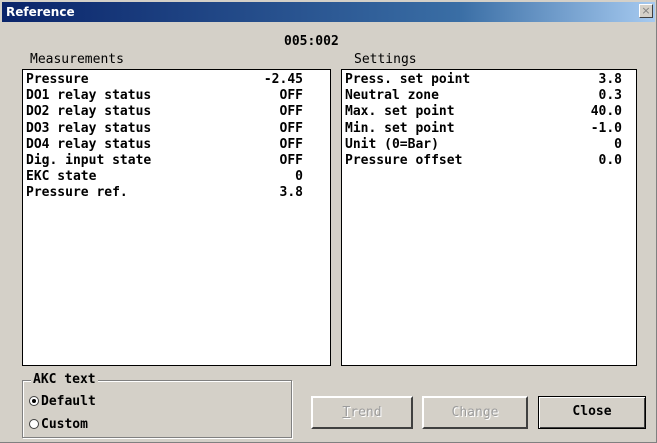 This screenshot has height=443, width=657. What do you see at coordinates (392, 144) in the screenshot?
I see `settings-label: Unit (0=Bar)` at bounding box center [392, 144].